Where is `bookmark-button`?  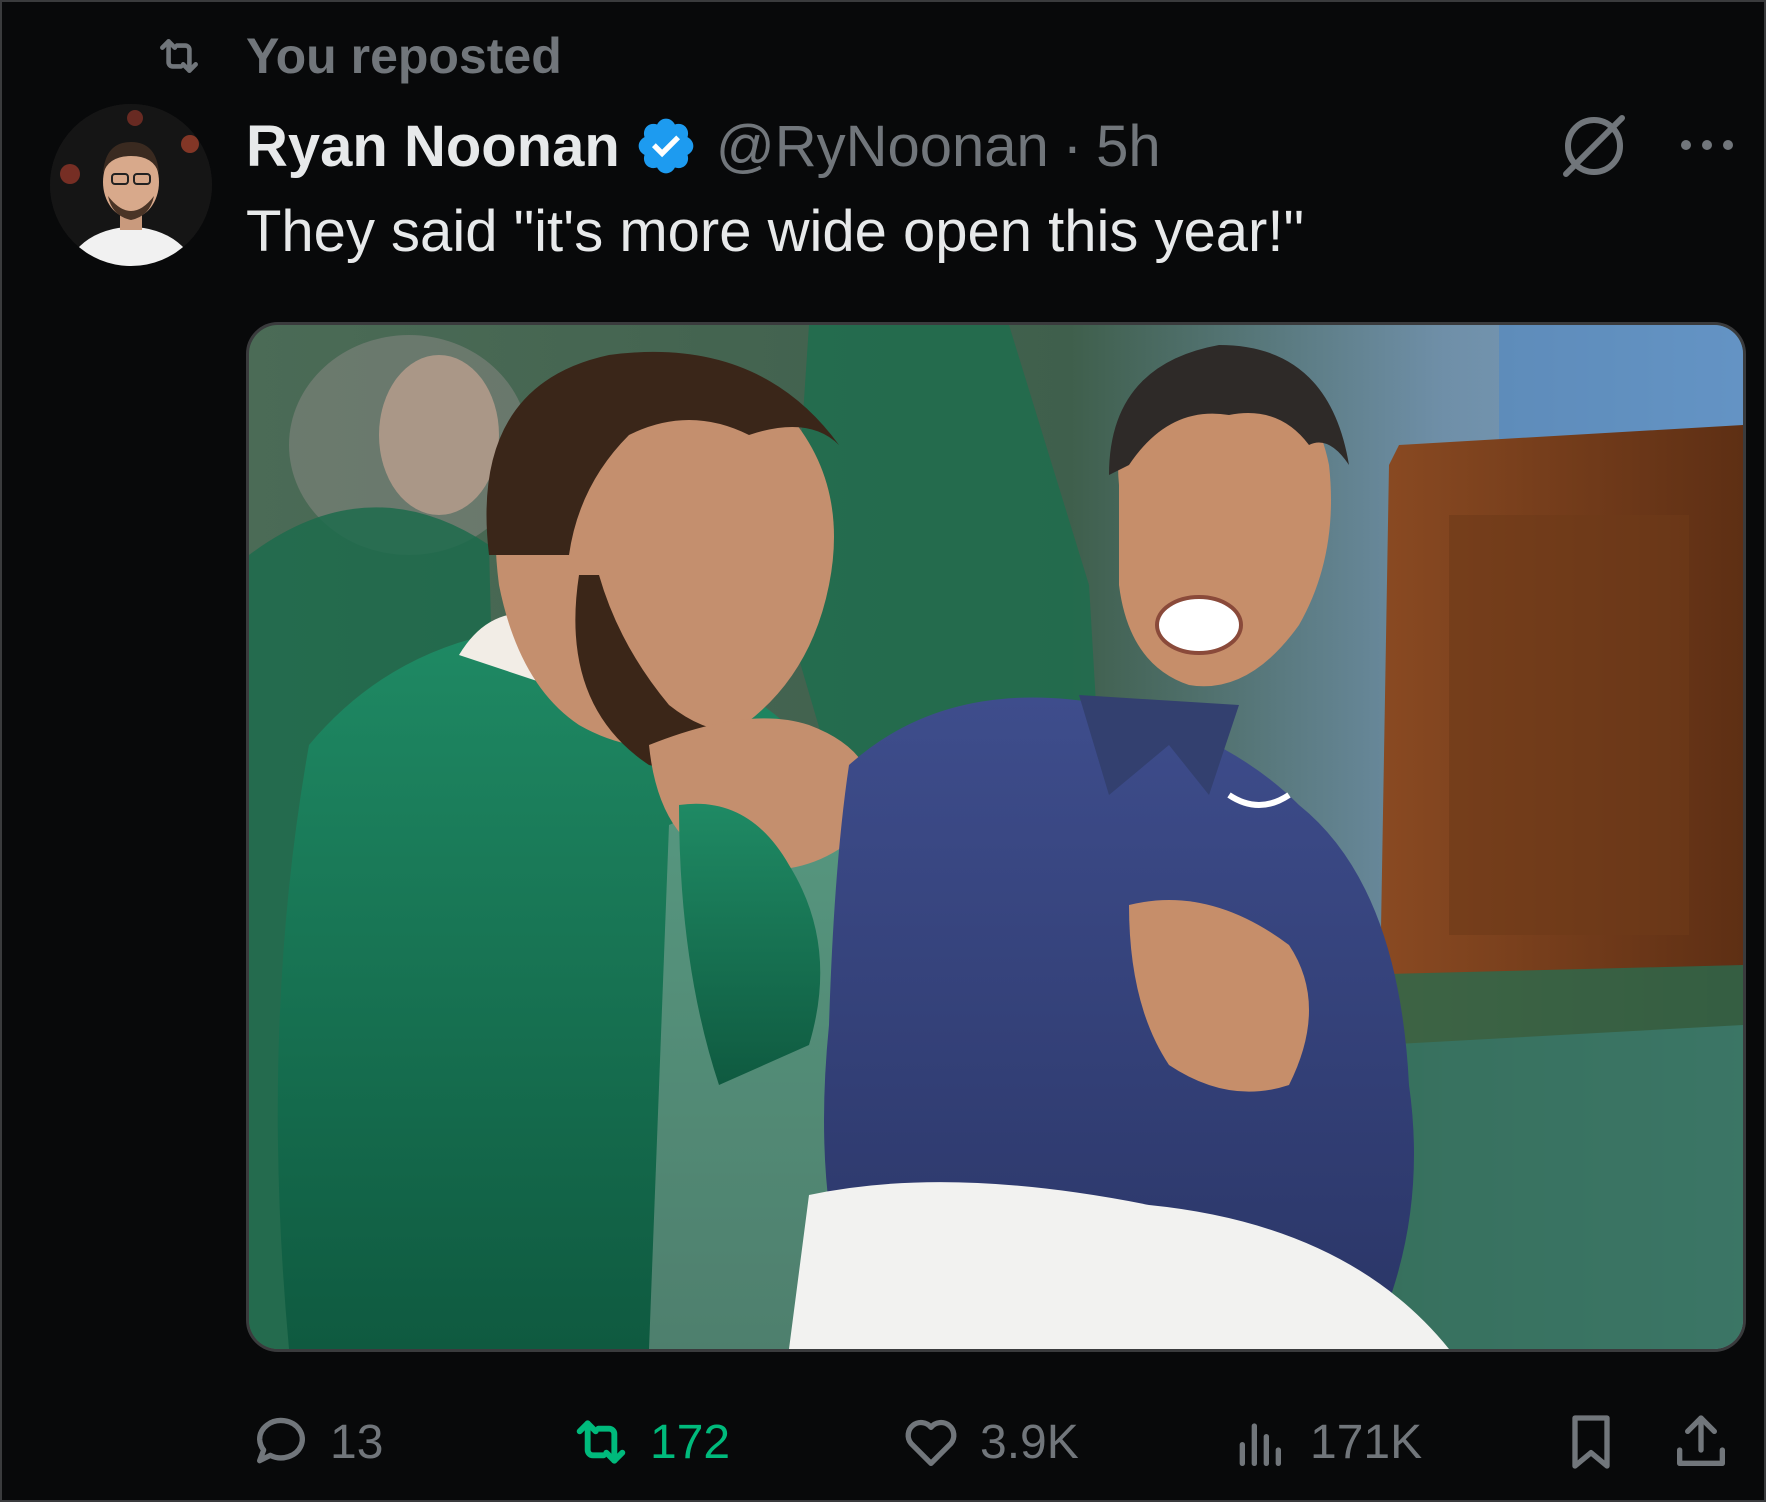
bookmark-button is located at coordinates (1598, 1442).